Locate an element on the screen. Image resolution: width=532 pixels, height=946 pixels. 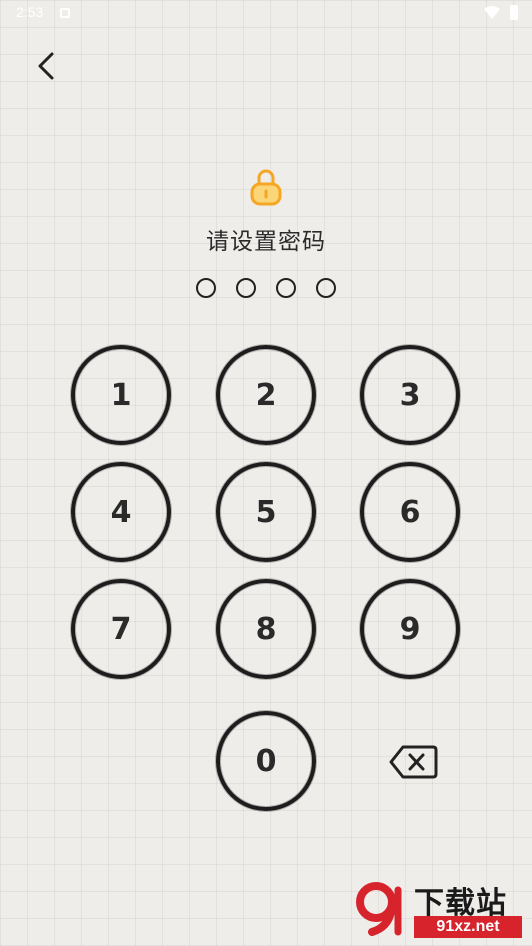
lock-icon is located at coordinates (266, 187).